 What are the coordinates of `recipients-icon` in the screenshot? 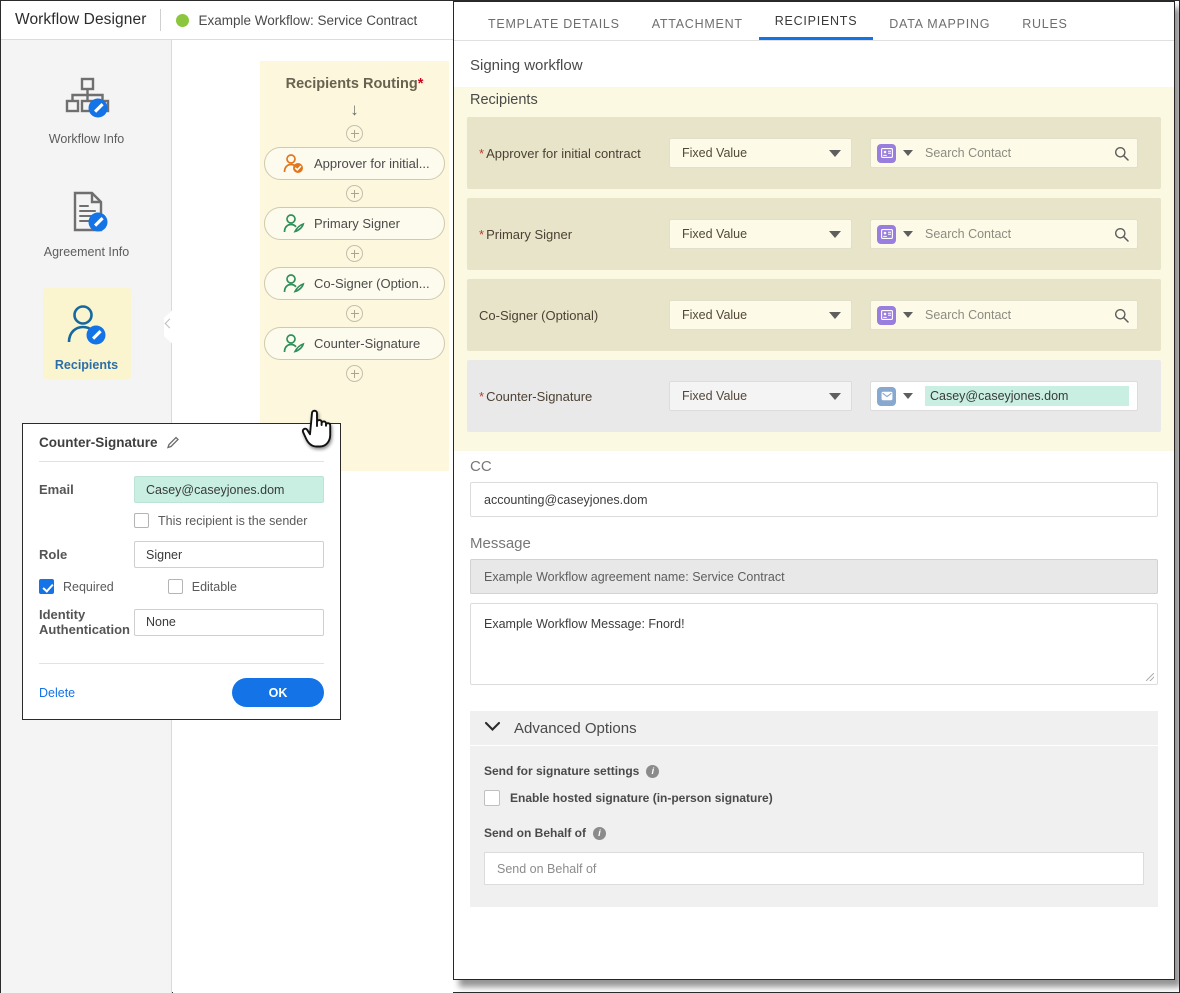 It's located at (87, 325).